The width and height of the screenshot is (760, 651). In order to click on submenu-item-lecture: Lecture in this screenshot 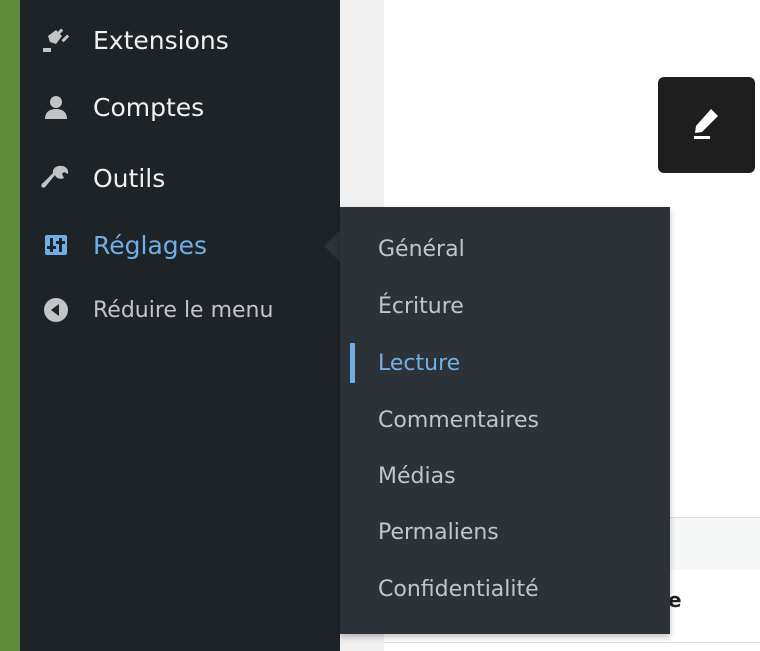, I will do `click(505, 363)`.